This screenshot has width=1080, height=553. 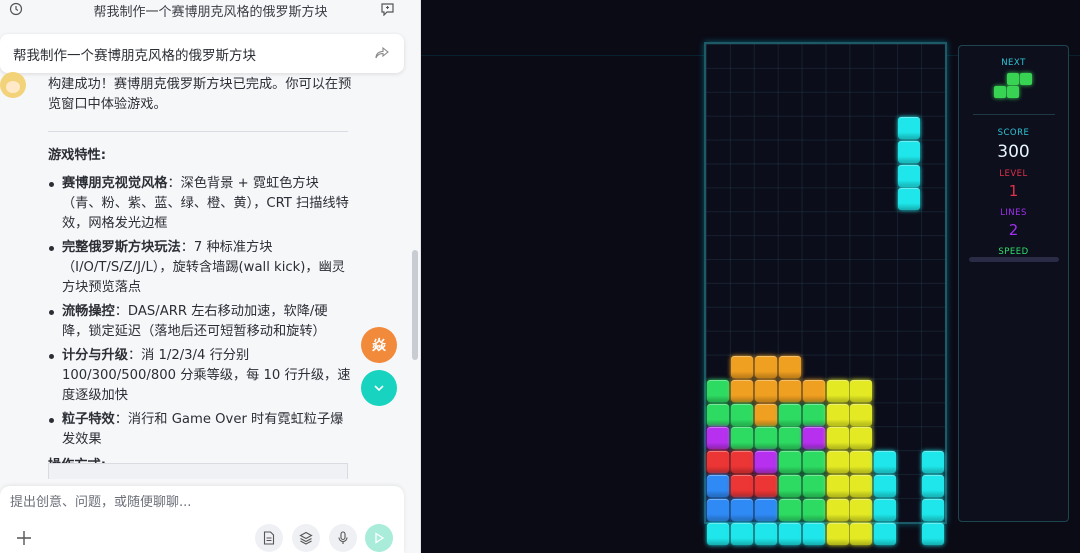 I want to click on scroll-down-button, so click(x=379, y=388).